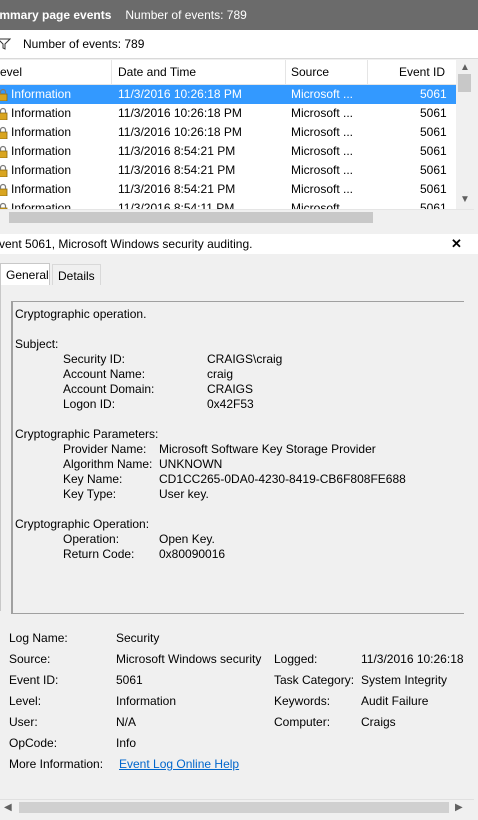 The image size is (478, 820). What do you see at coordinates (199, 72) in the screenshot?
I see `column-header-date: Date and Time` at bounding box center [199, 72].